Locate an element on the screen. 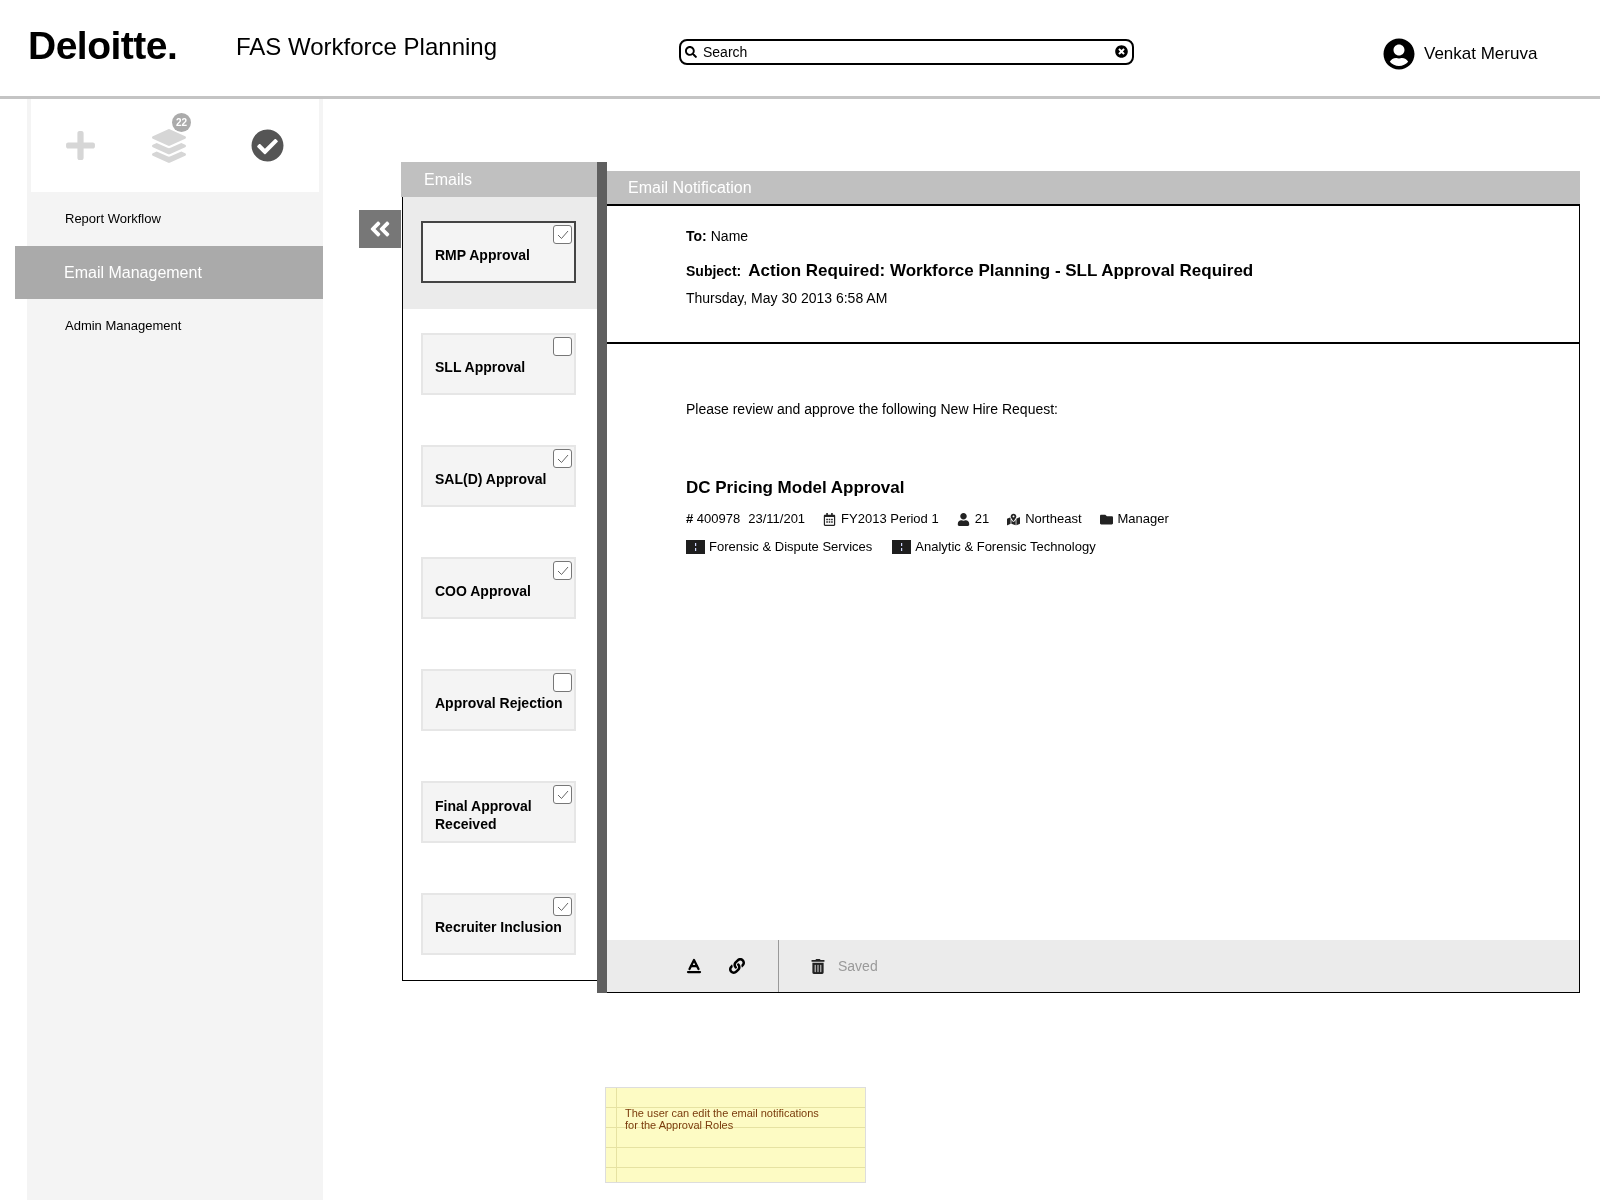  request-title: DC Pricing Model Approval is located at coordinates (795, 488).